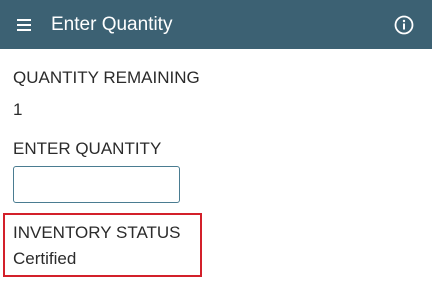  Describe the element at coordinates (24, 25) in the screenshot. I see `hamburger-menu-icon` at that location.